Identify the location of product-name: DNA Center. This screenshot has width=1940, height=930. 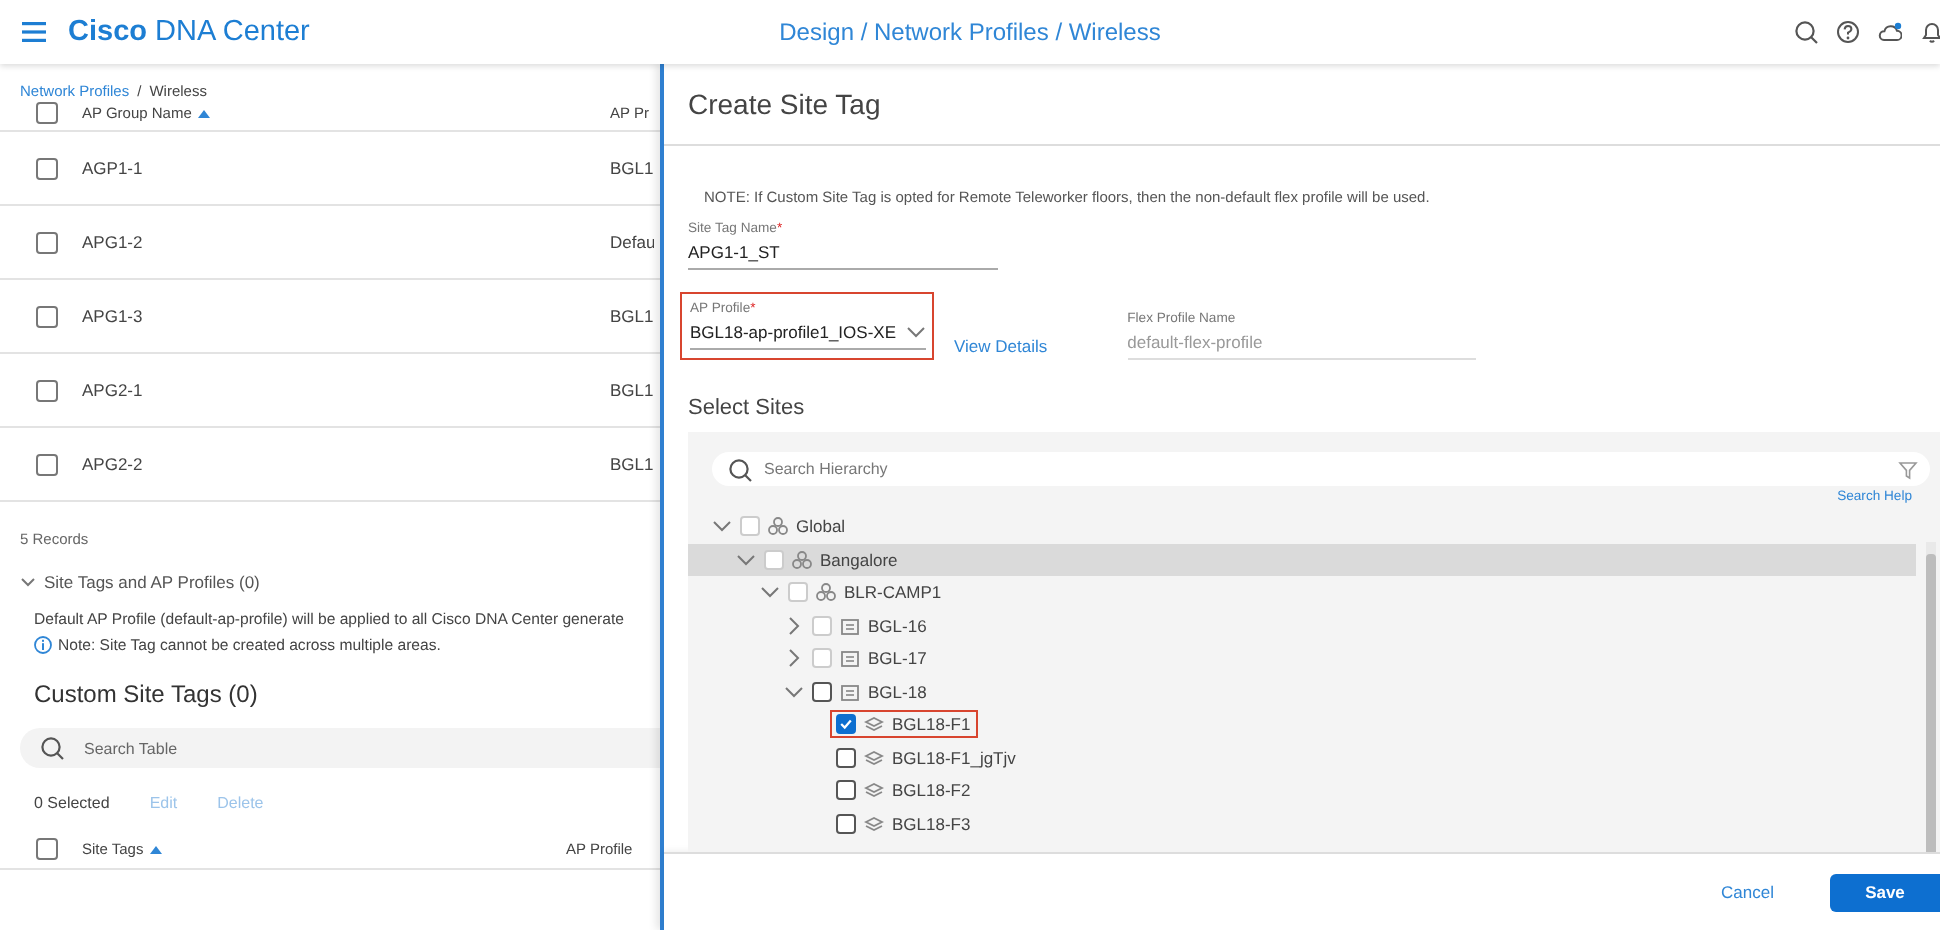
(232, 32).